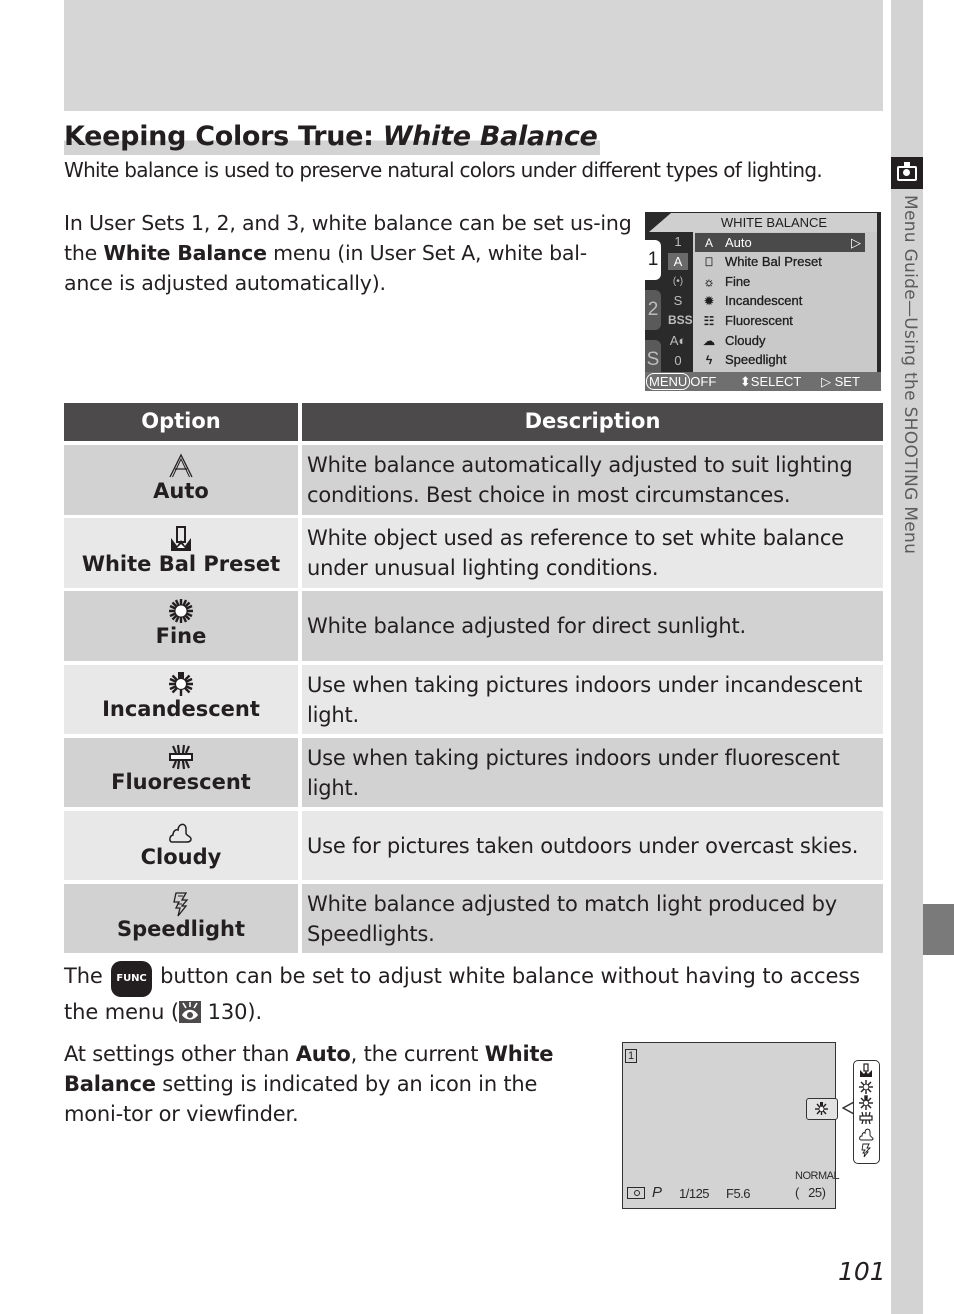 Image resolution: width=954 pixels, height=1314 pixels. Describe the element at coordinates (223, 136) in the screenshot. I see `title-main: Keeping Colors True:` at that location.